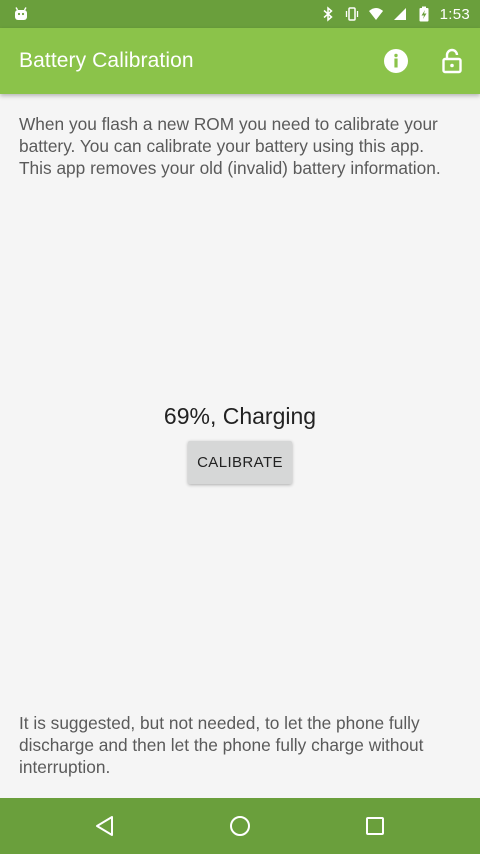  What do you see at coordinates (375, 14) in the screenshot?
I see `wifi-icon` at bounding box center [375, 14].